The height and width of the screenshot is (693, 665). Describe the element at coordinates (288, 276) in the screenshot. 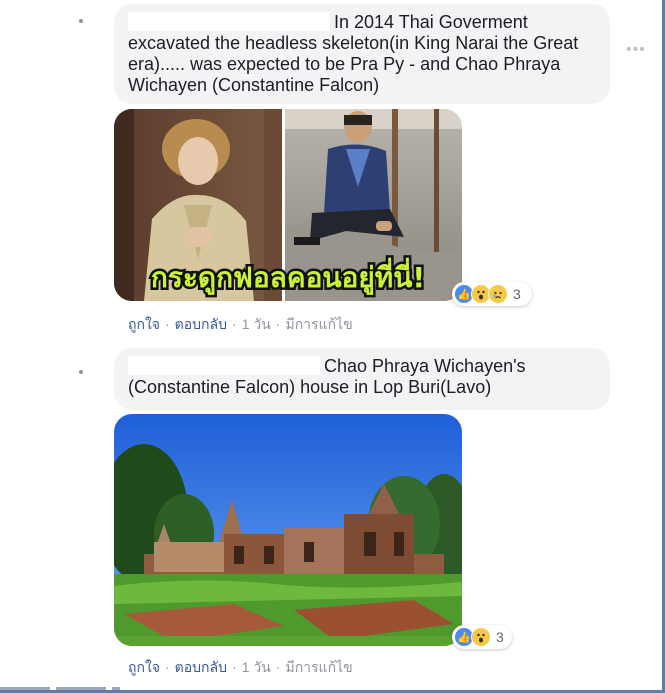

I see `photo-caption: กระดูกฟอลคอนอยู่ที่นี่!` at that location.